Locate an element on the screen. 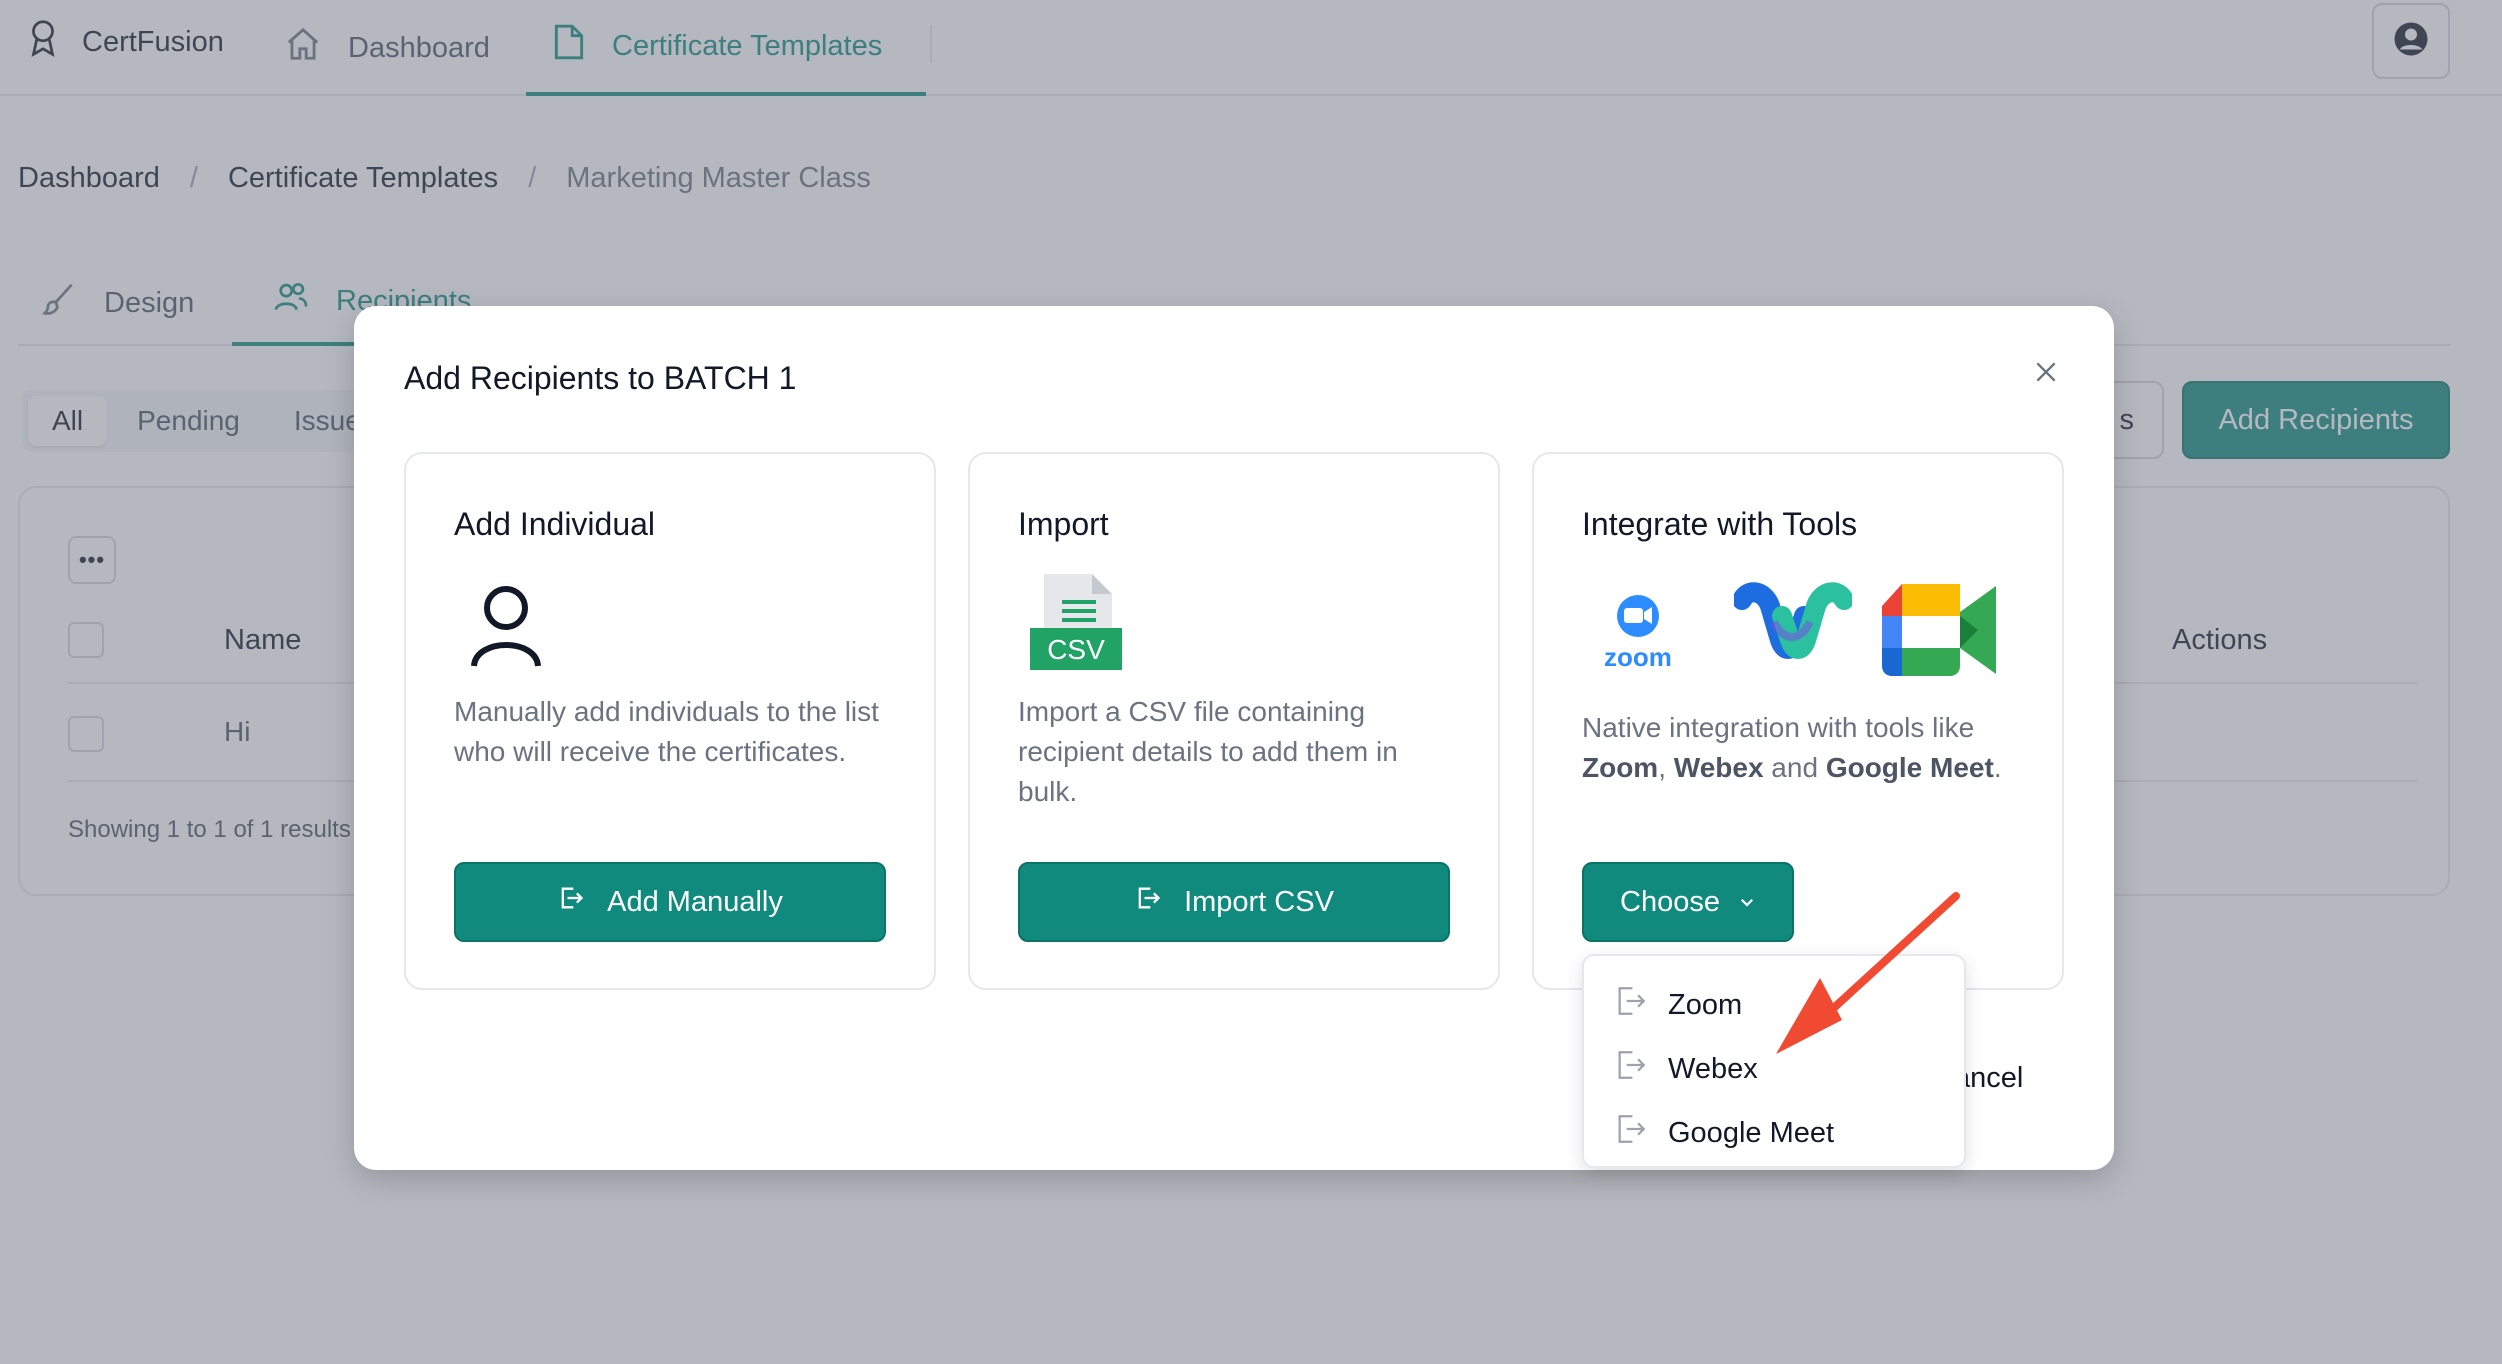 The height and width of the screenshot is (1364, 2502). csv-icon-label: CSV is located at coordinates (1076, 649).